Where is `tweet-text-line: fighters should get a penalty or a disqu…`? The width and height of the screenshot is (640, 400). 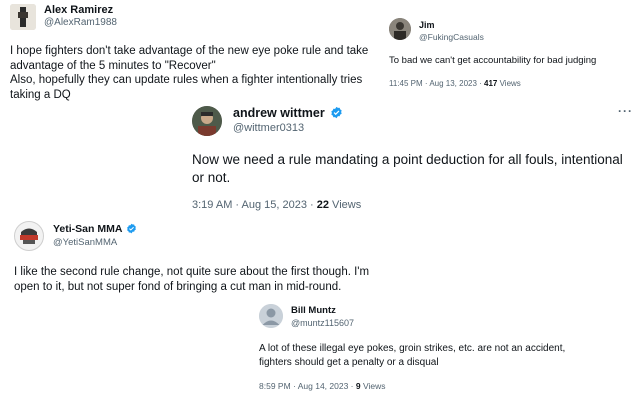 tweet-text-line: fighters should get a penalty or a disqu… is located at coordinates (349, 362).